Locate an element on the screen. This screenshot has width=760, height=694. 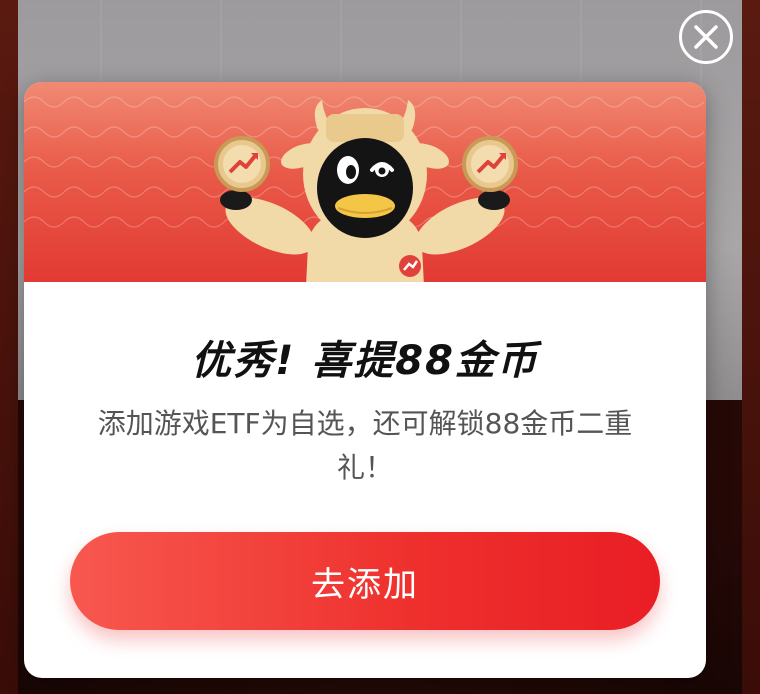
dialog-description: 添加游戏ETF为自选，还可解锁88金币二重礼！ is located at coordinates (365, 445).